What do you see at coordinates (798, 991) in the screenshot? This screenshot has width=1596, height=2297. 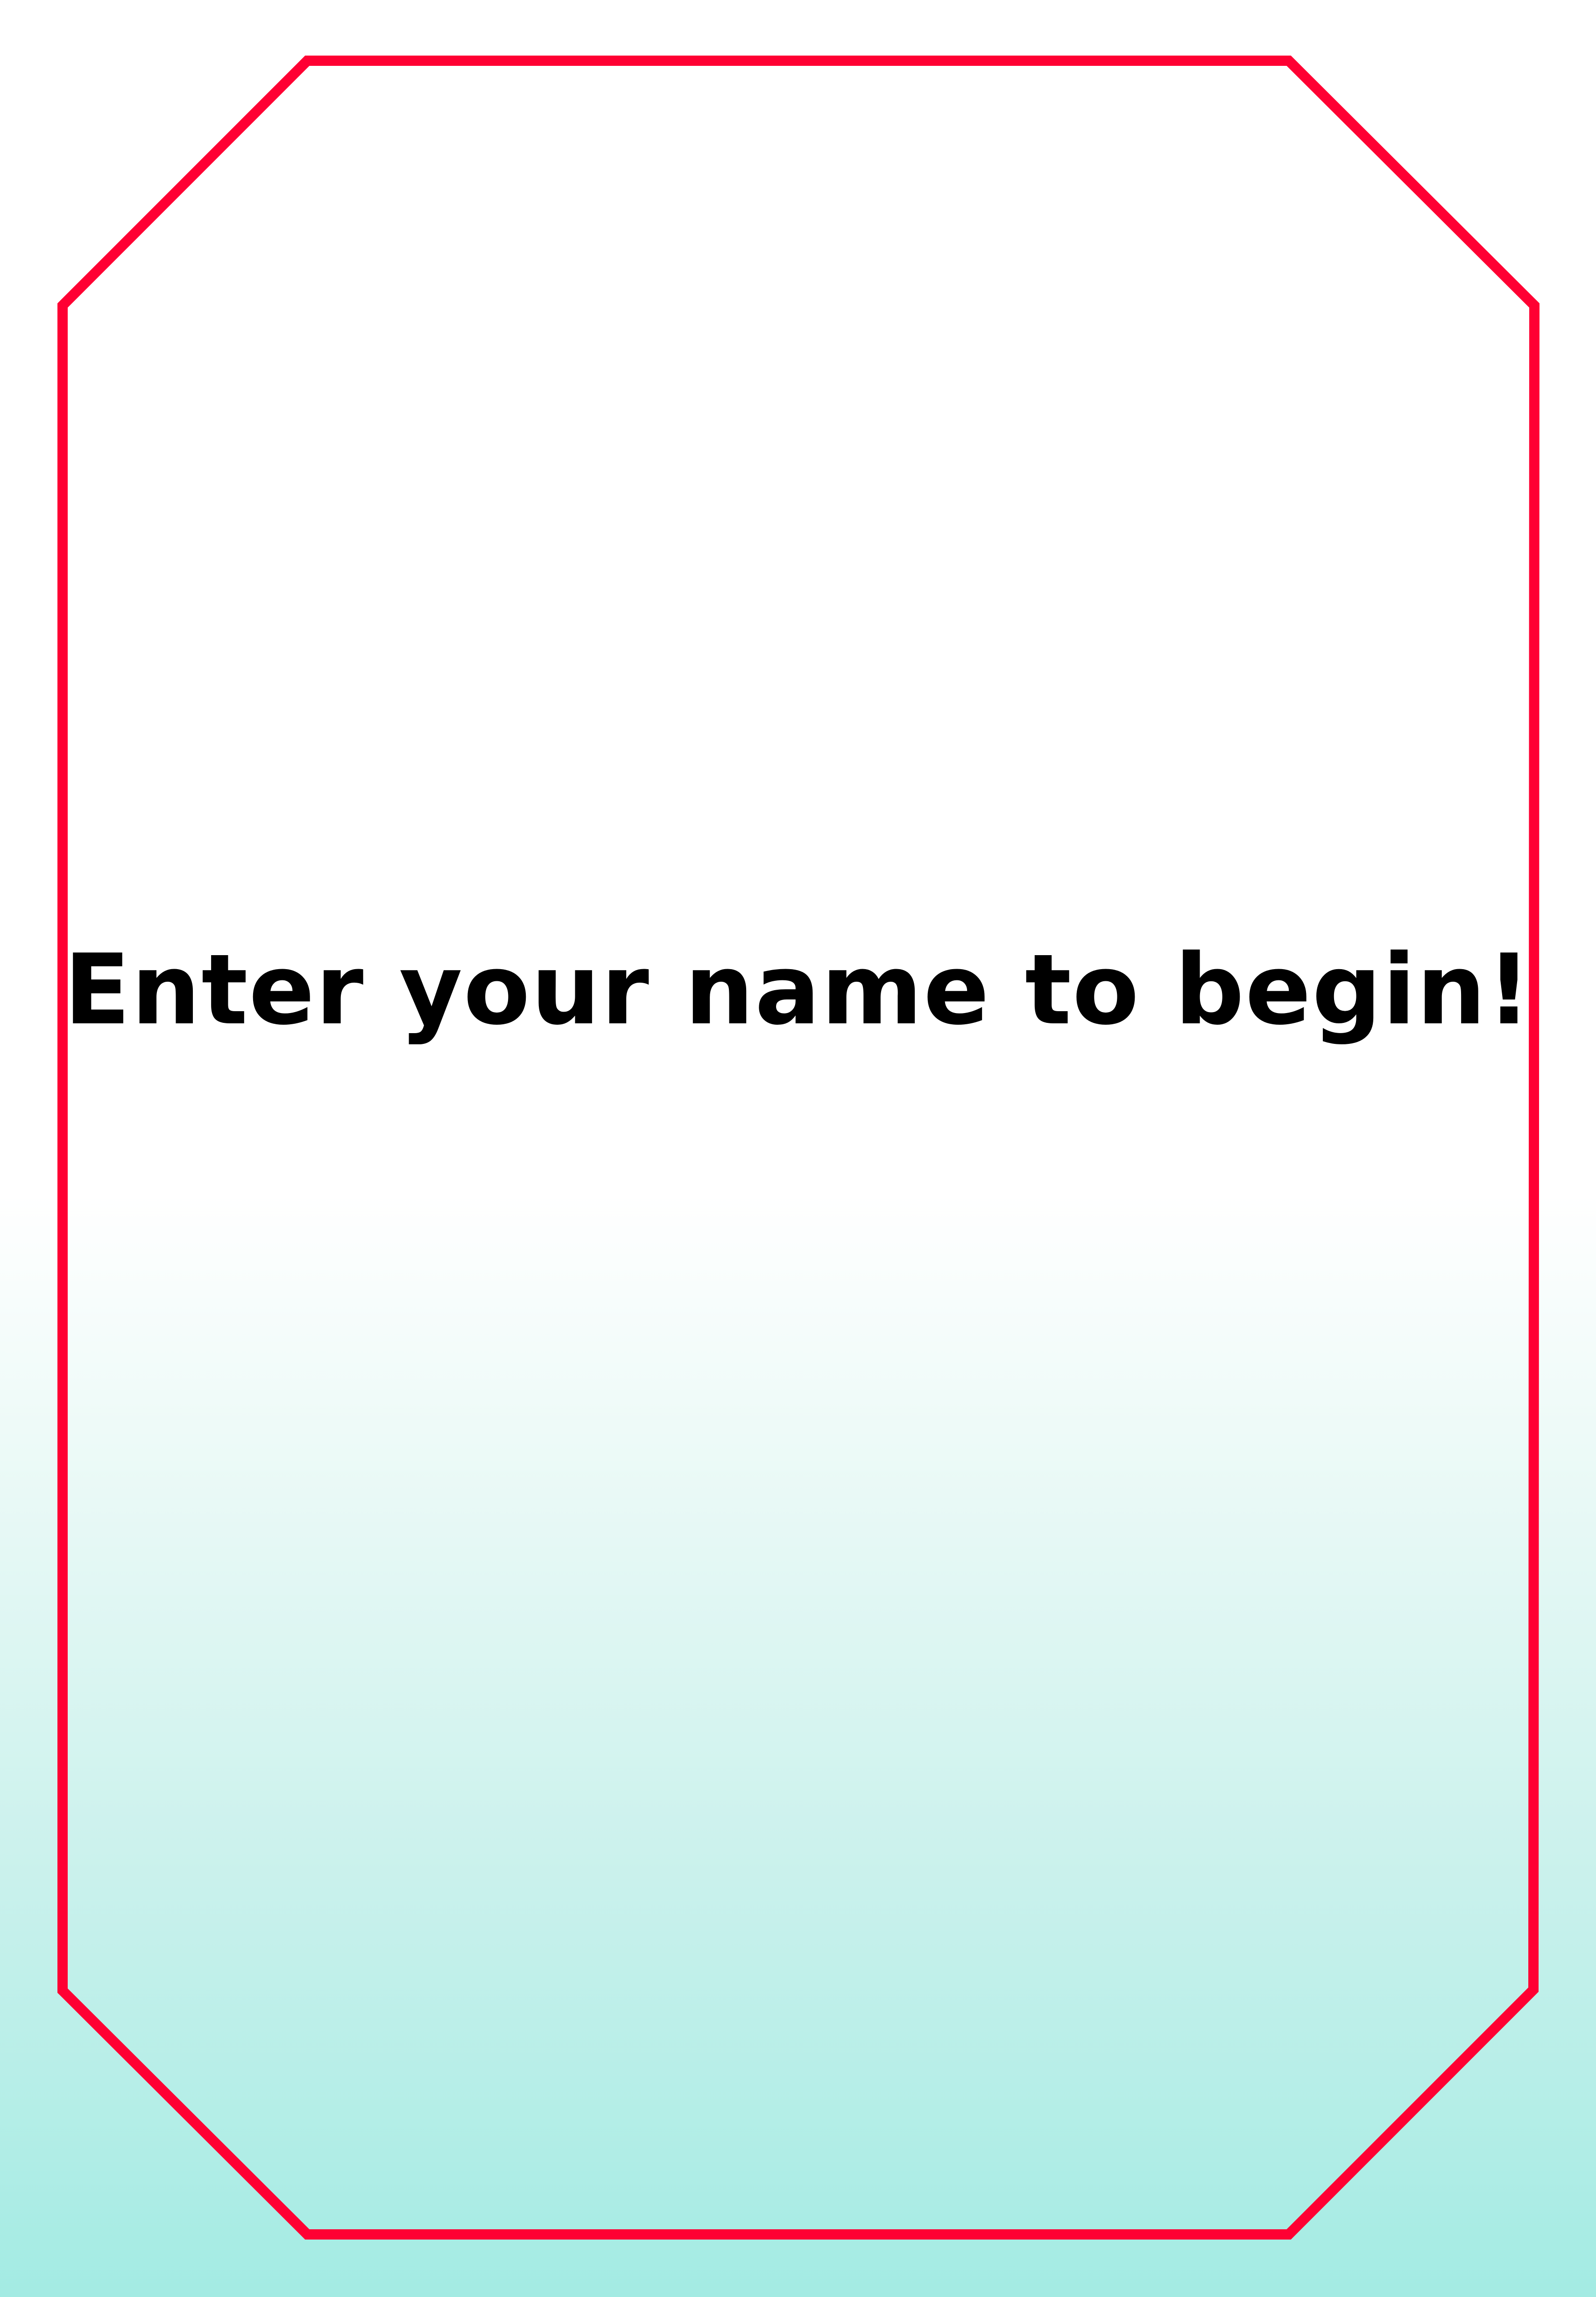 I see `name-prompt-text: Enter your name to begin!` at bounding box center [798, 991].